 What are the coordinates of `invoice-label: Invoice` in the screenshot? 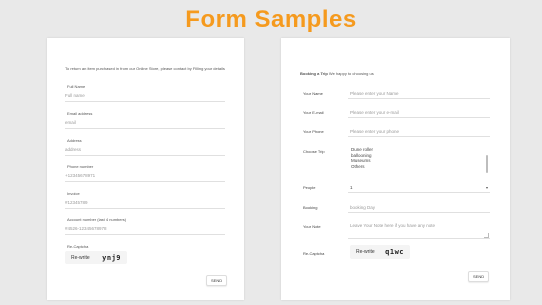 It's located at (73, 193).